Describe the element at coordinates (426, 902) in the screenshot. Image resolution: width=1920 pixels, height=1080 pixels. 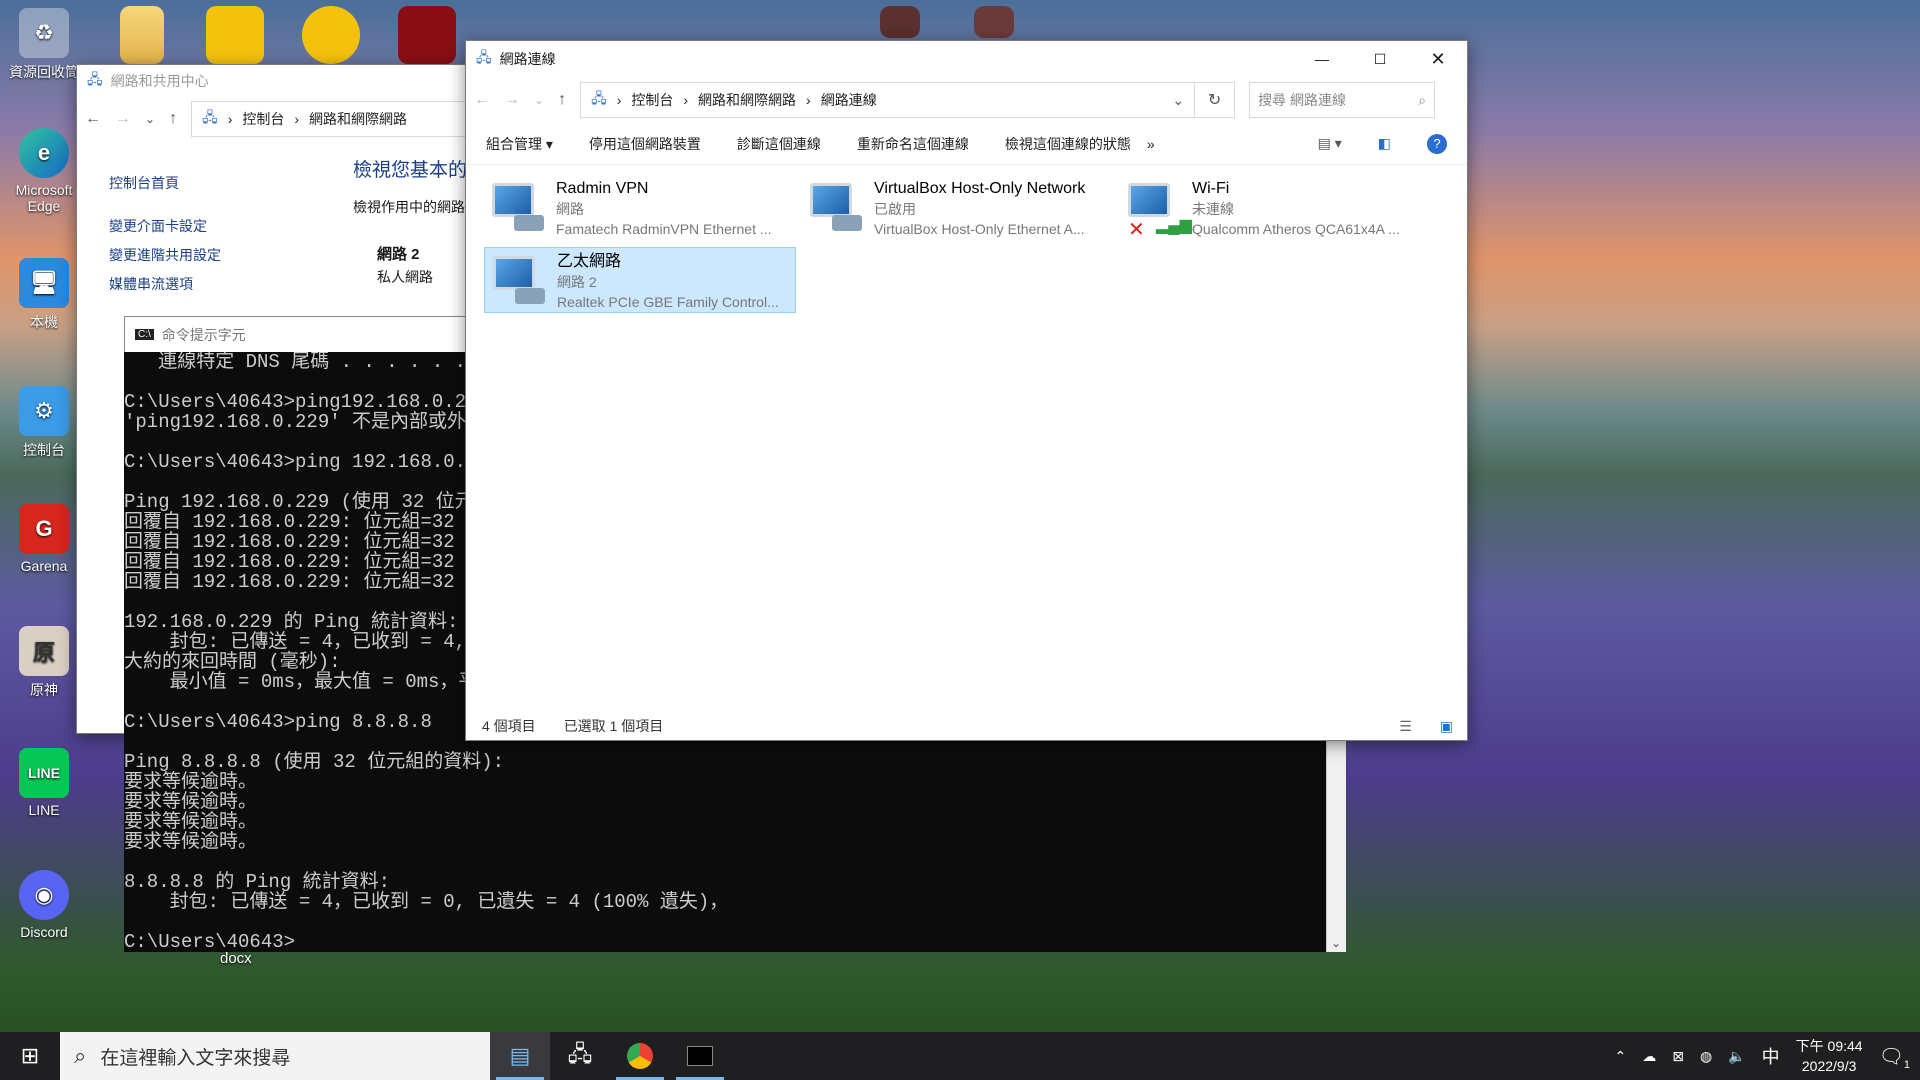
I see `cmd-line: 封包: 已傳送 = 4，已收到 = 0, 已遺失 = 4 (100% 遺失)，` at that location.